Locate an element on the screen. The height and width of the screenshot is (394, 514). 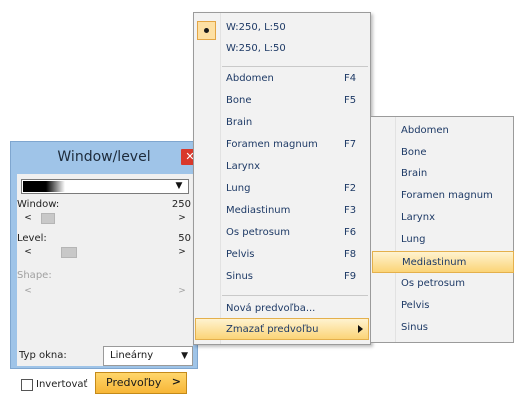
submenu-item-abdomen: Abdomen is located at coordinates (442, 131).